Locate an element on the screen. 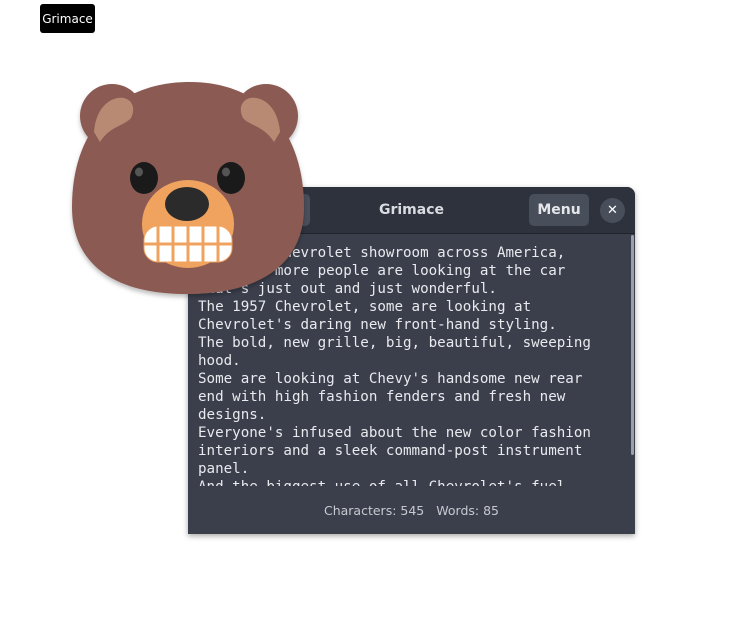 The width and height of the screenshot is (733, 634). tooltip-text: Grimace is located at coordinates (67, 18).